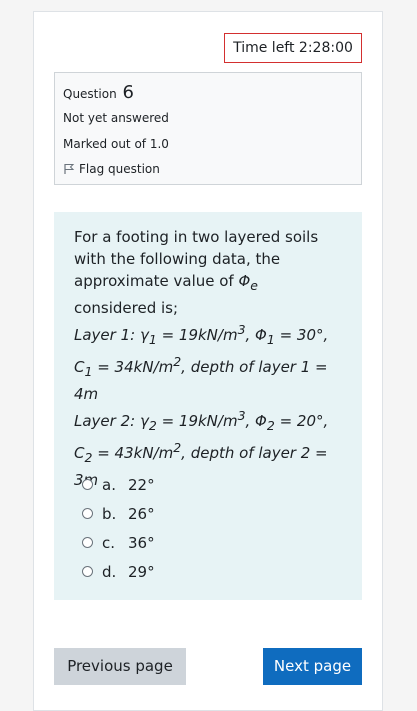 The image size is (417, 711). I want to click on layer2-gamma: Layer 2: γ, so click(111, 421).